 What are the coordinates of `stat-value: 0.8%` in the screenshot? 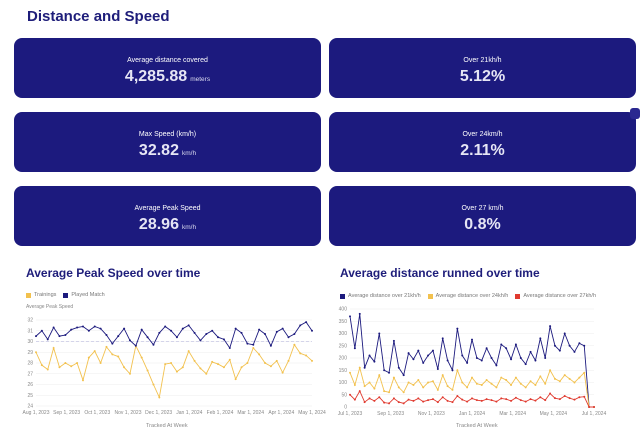 It's located at (482, 224).